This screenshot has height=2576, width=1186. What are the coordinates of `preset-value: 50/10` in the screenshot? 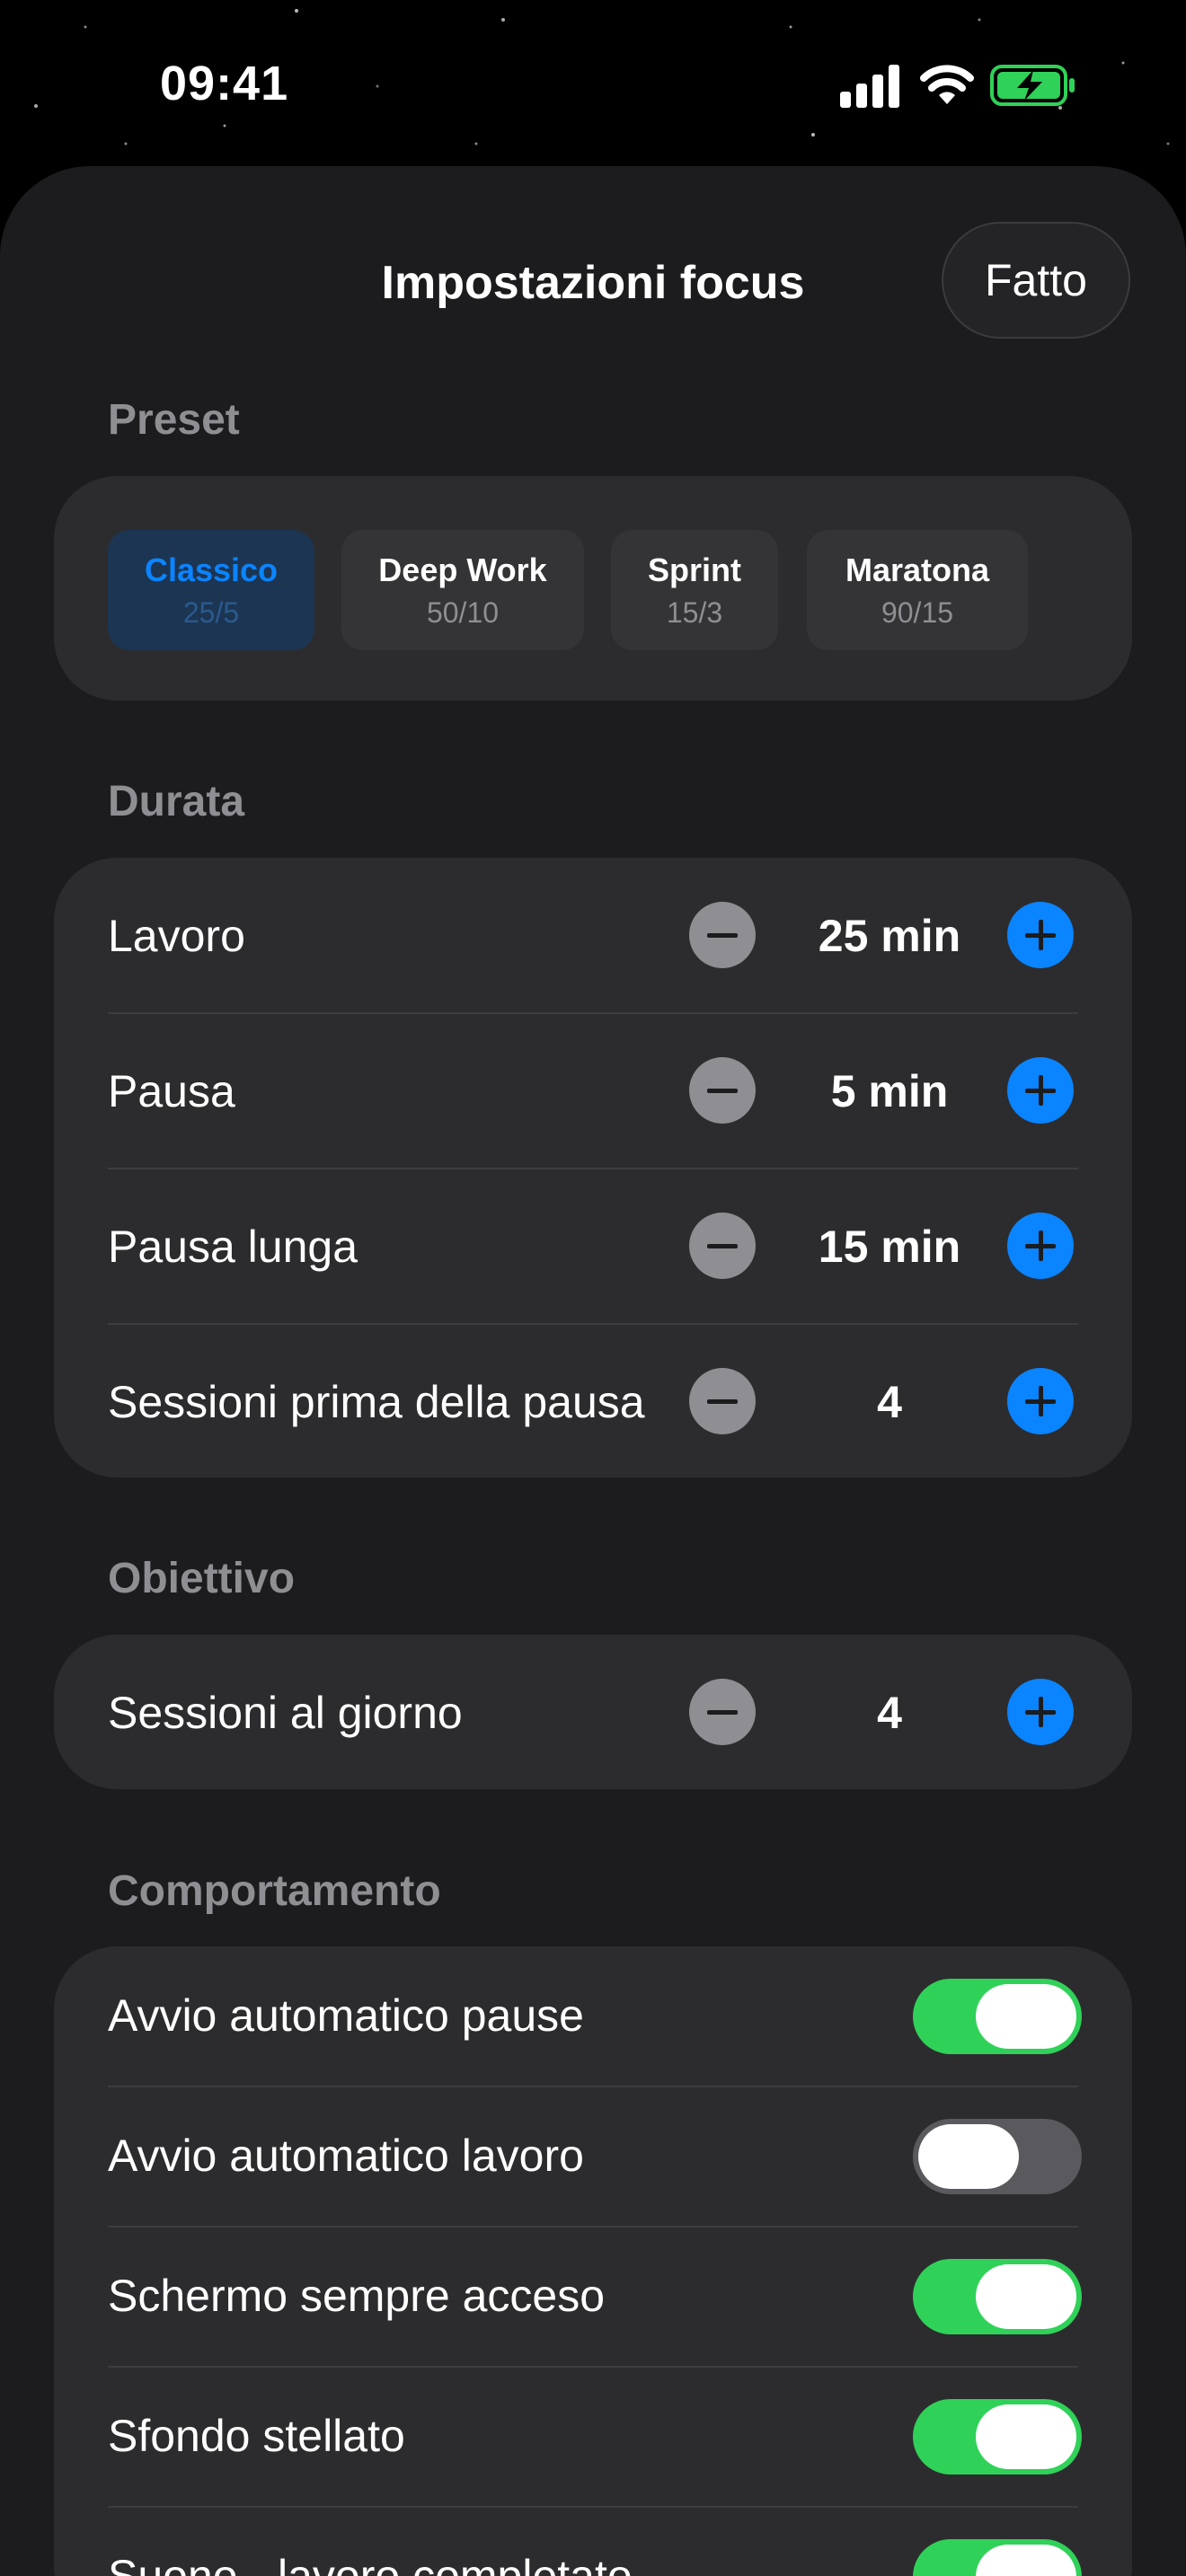 It's located at (463, 612).